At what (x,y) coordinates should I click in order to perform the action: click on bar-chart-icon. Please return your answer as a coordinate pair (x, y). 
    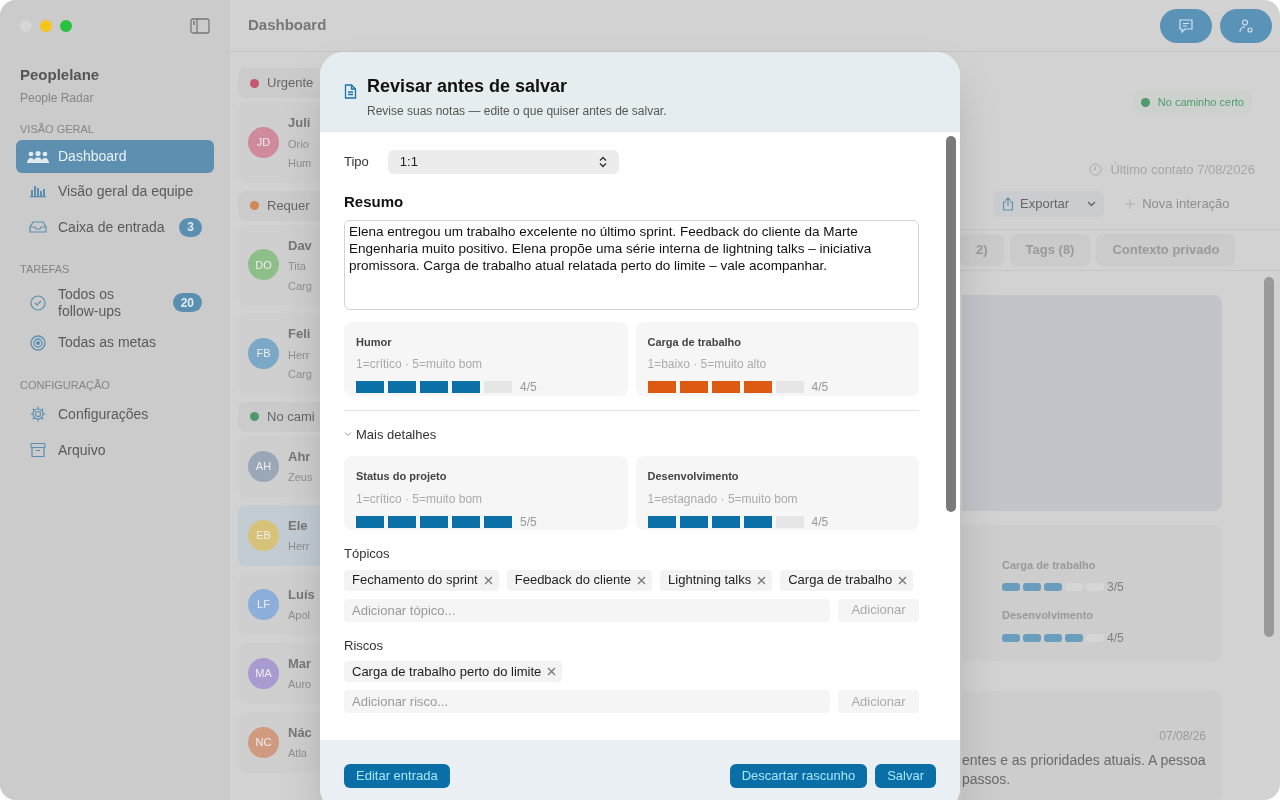
    Looking at the image, I should click on (38, 191).